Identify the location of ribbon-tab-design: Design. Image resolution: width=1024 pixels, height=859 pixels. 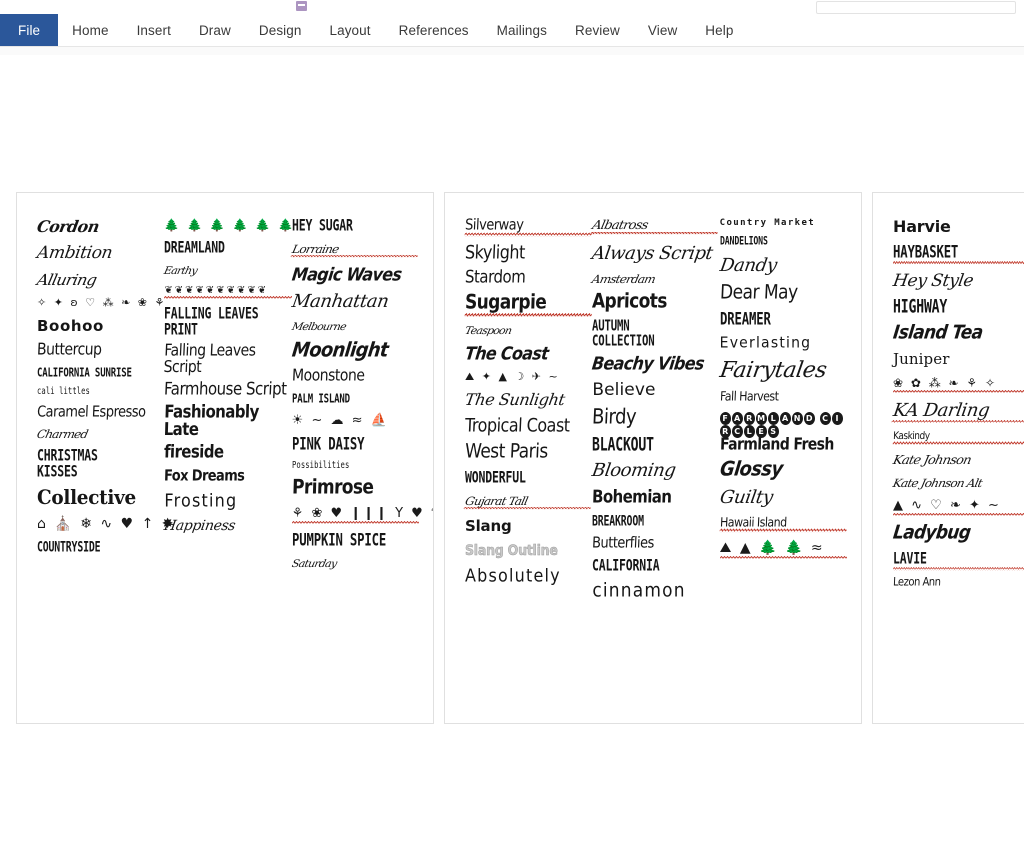
(280, 30).